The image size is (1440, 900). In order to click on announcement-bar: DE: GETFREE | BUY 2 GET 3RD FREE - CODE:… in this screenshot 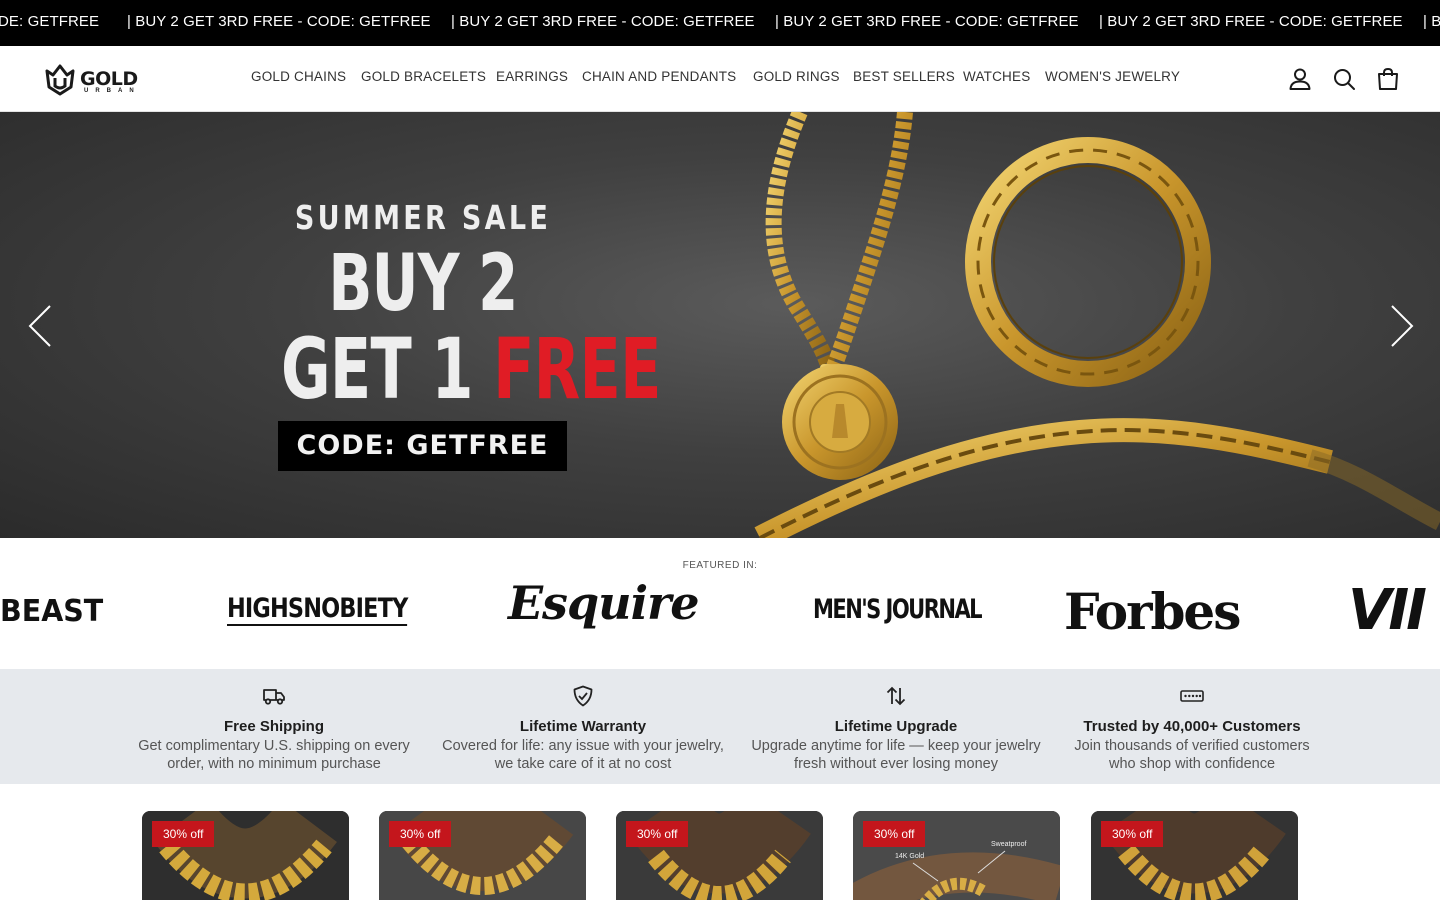, I will do `click(720, 23)`.